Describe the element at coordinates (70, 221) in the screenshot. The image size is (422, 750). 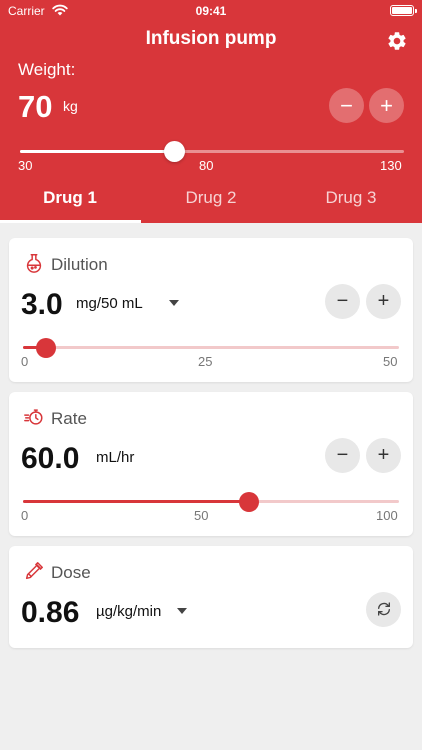
I see `active-tab-indicator` at that location.